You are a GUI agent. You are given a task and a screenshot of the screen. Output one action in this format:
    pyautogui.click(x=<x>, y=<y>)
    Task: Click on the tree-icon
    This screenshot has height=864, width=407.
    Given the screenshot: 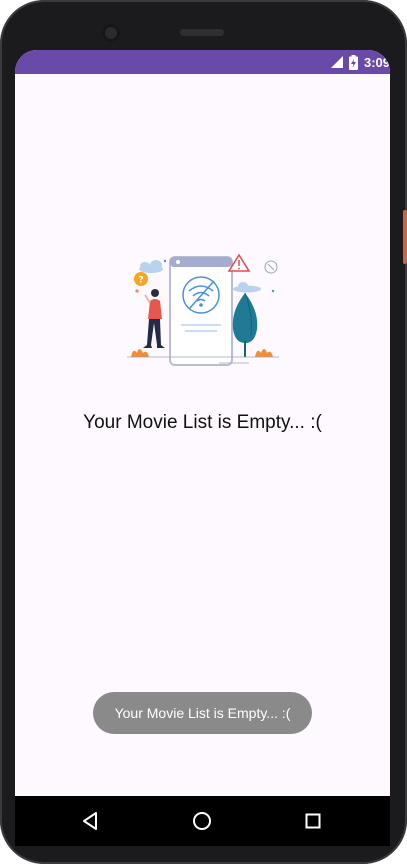 What is the action you would take?
    pyautogui.click(x=245, y=324)
    